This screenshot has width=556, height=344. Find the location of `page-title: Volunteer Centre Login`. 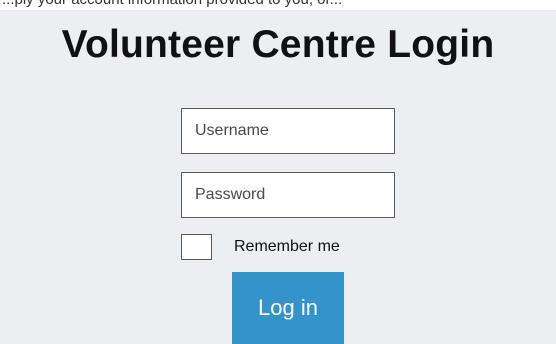

page-title: Volunteer Centre Login is located at coordinates (278, 44).